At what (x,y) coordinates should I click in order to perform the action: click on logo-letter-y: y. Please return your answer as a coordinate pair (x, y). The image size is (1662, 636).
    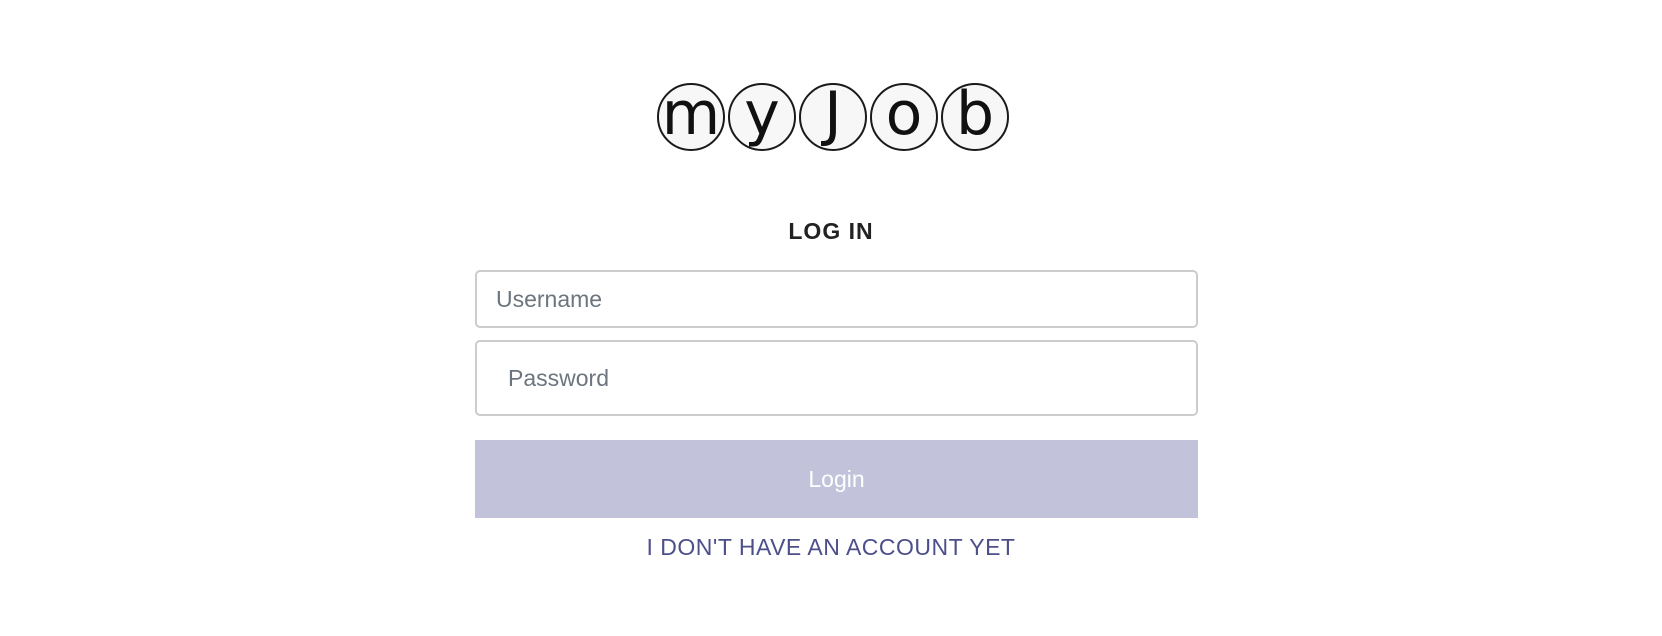
    Looking at the image, I should click on (762, 117).